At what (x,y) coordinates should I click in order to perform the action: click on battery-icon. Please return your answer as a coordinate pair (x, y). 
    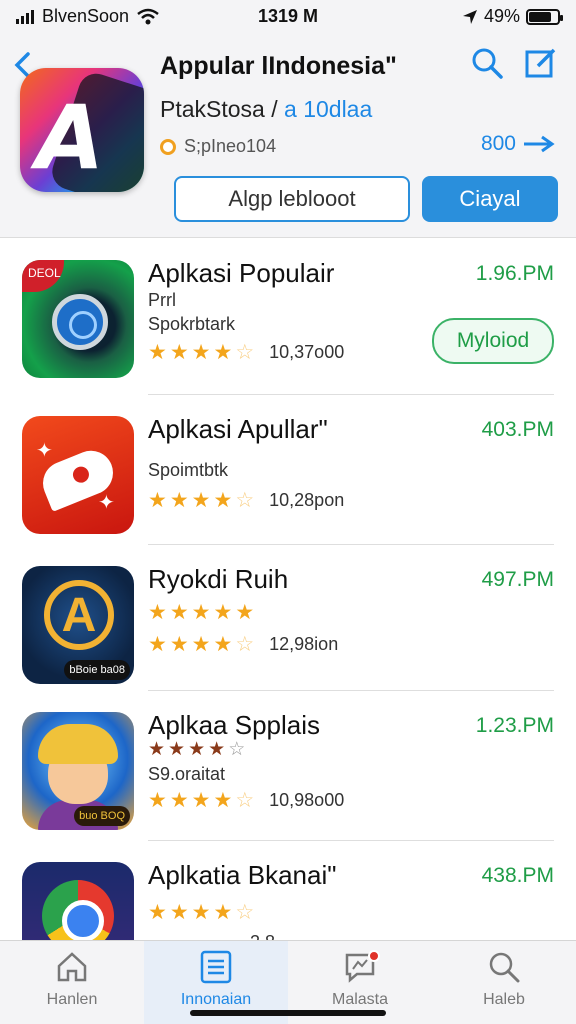
    Looking at the image, I should click on (544, 16).